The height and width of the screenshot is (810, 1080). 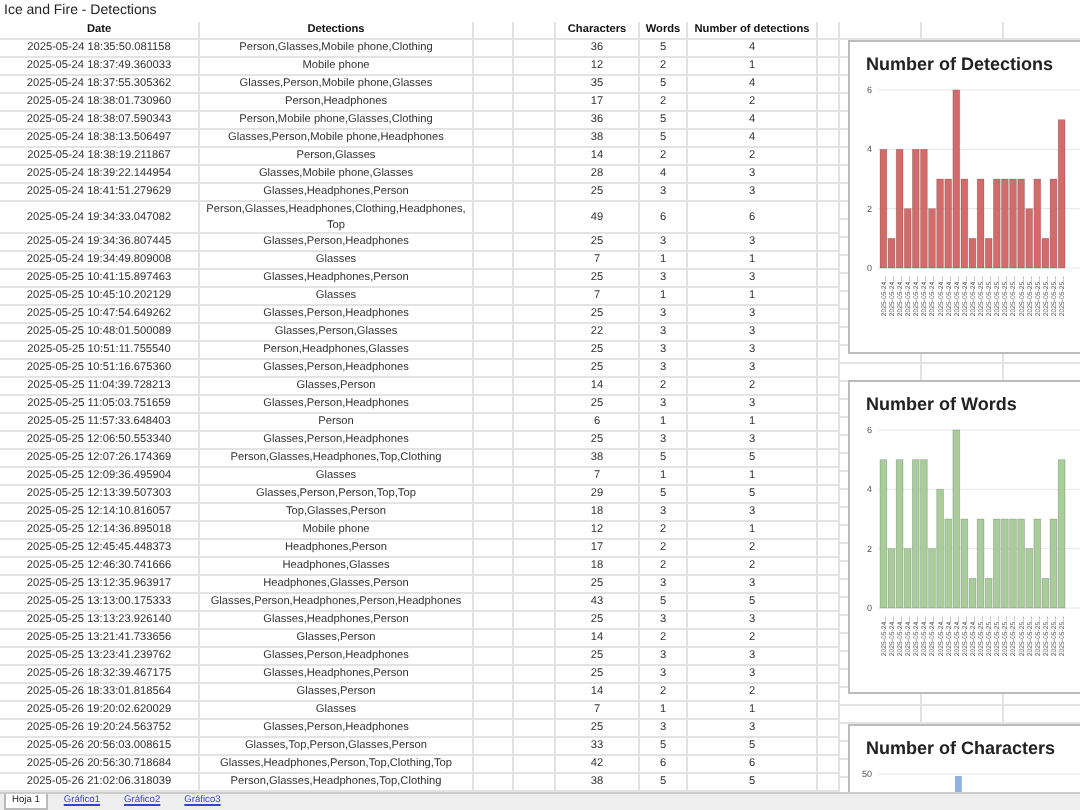 What do you see at coordinates (941, 403) in the screenshot?
I see `chart-title: Number of Words` at bounding box center [941, 403].